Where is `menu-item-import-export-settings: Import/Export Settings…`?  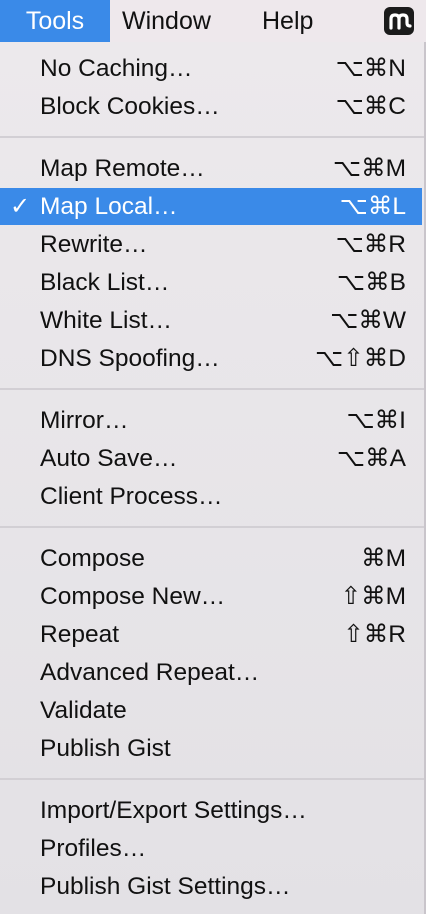 menu-item-import-export-settings: Import/Export Settings… is located at coordinates (211, 810).